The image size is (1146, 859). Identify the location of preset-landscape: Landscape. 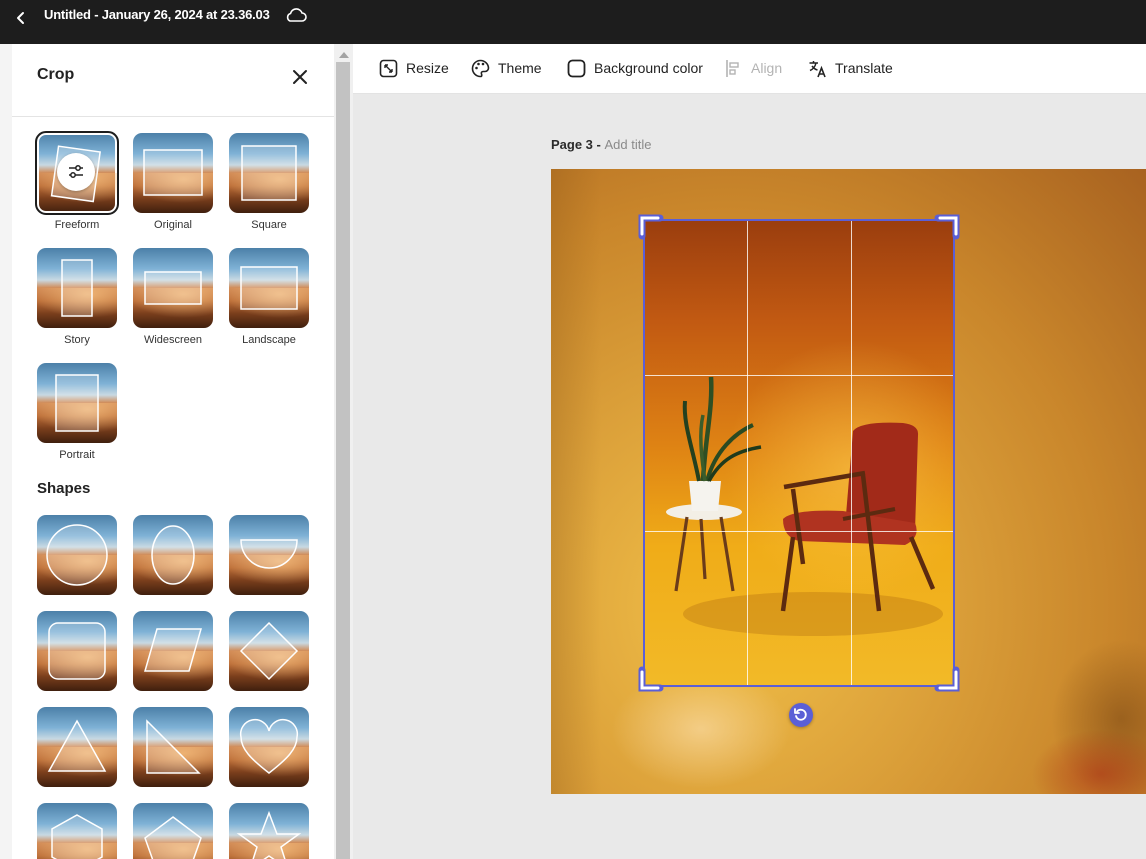
(269, 297).